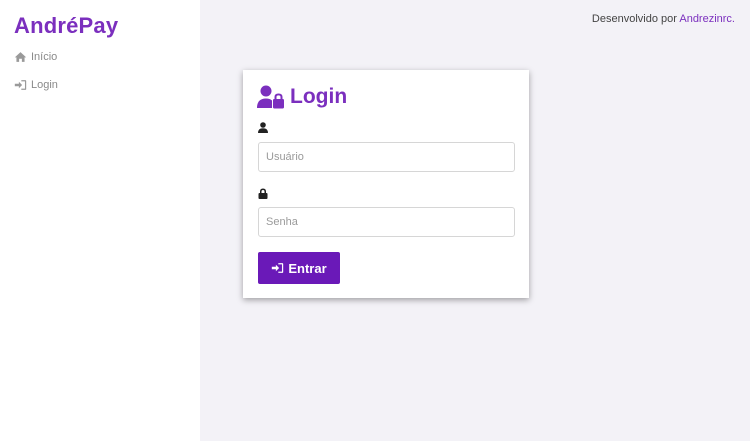  I want to click on submit-button: Entrar, so click(299, 268).